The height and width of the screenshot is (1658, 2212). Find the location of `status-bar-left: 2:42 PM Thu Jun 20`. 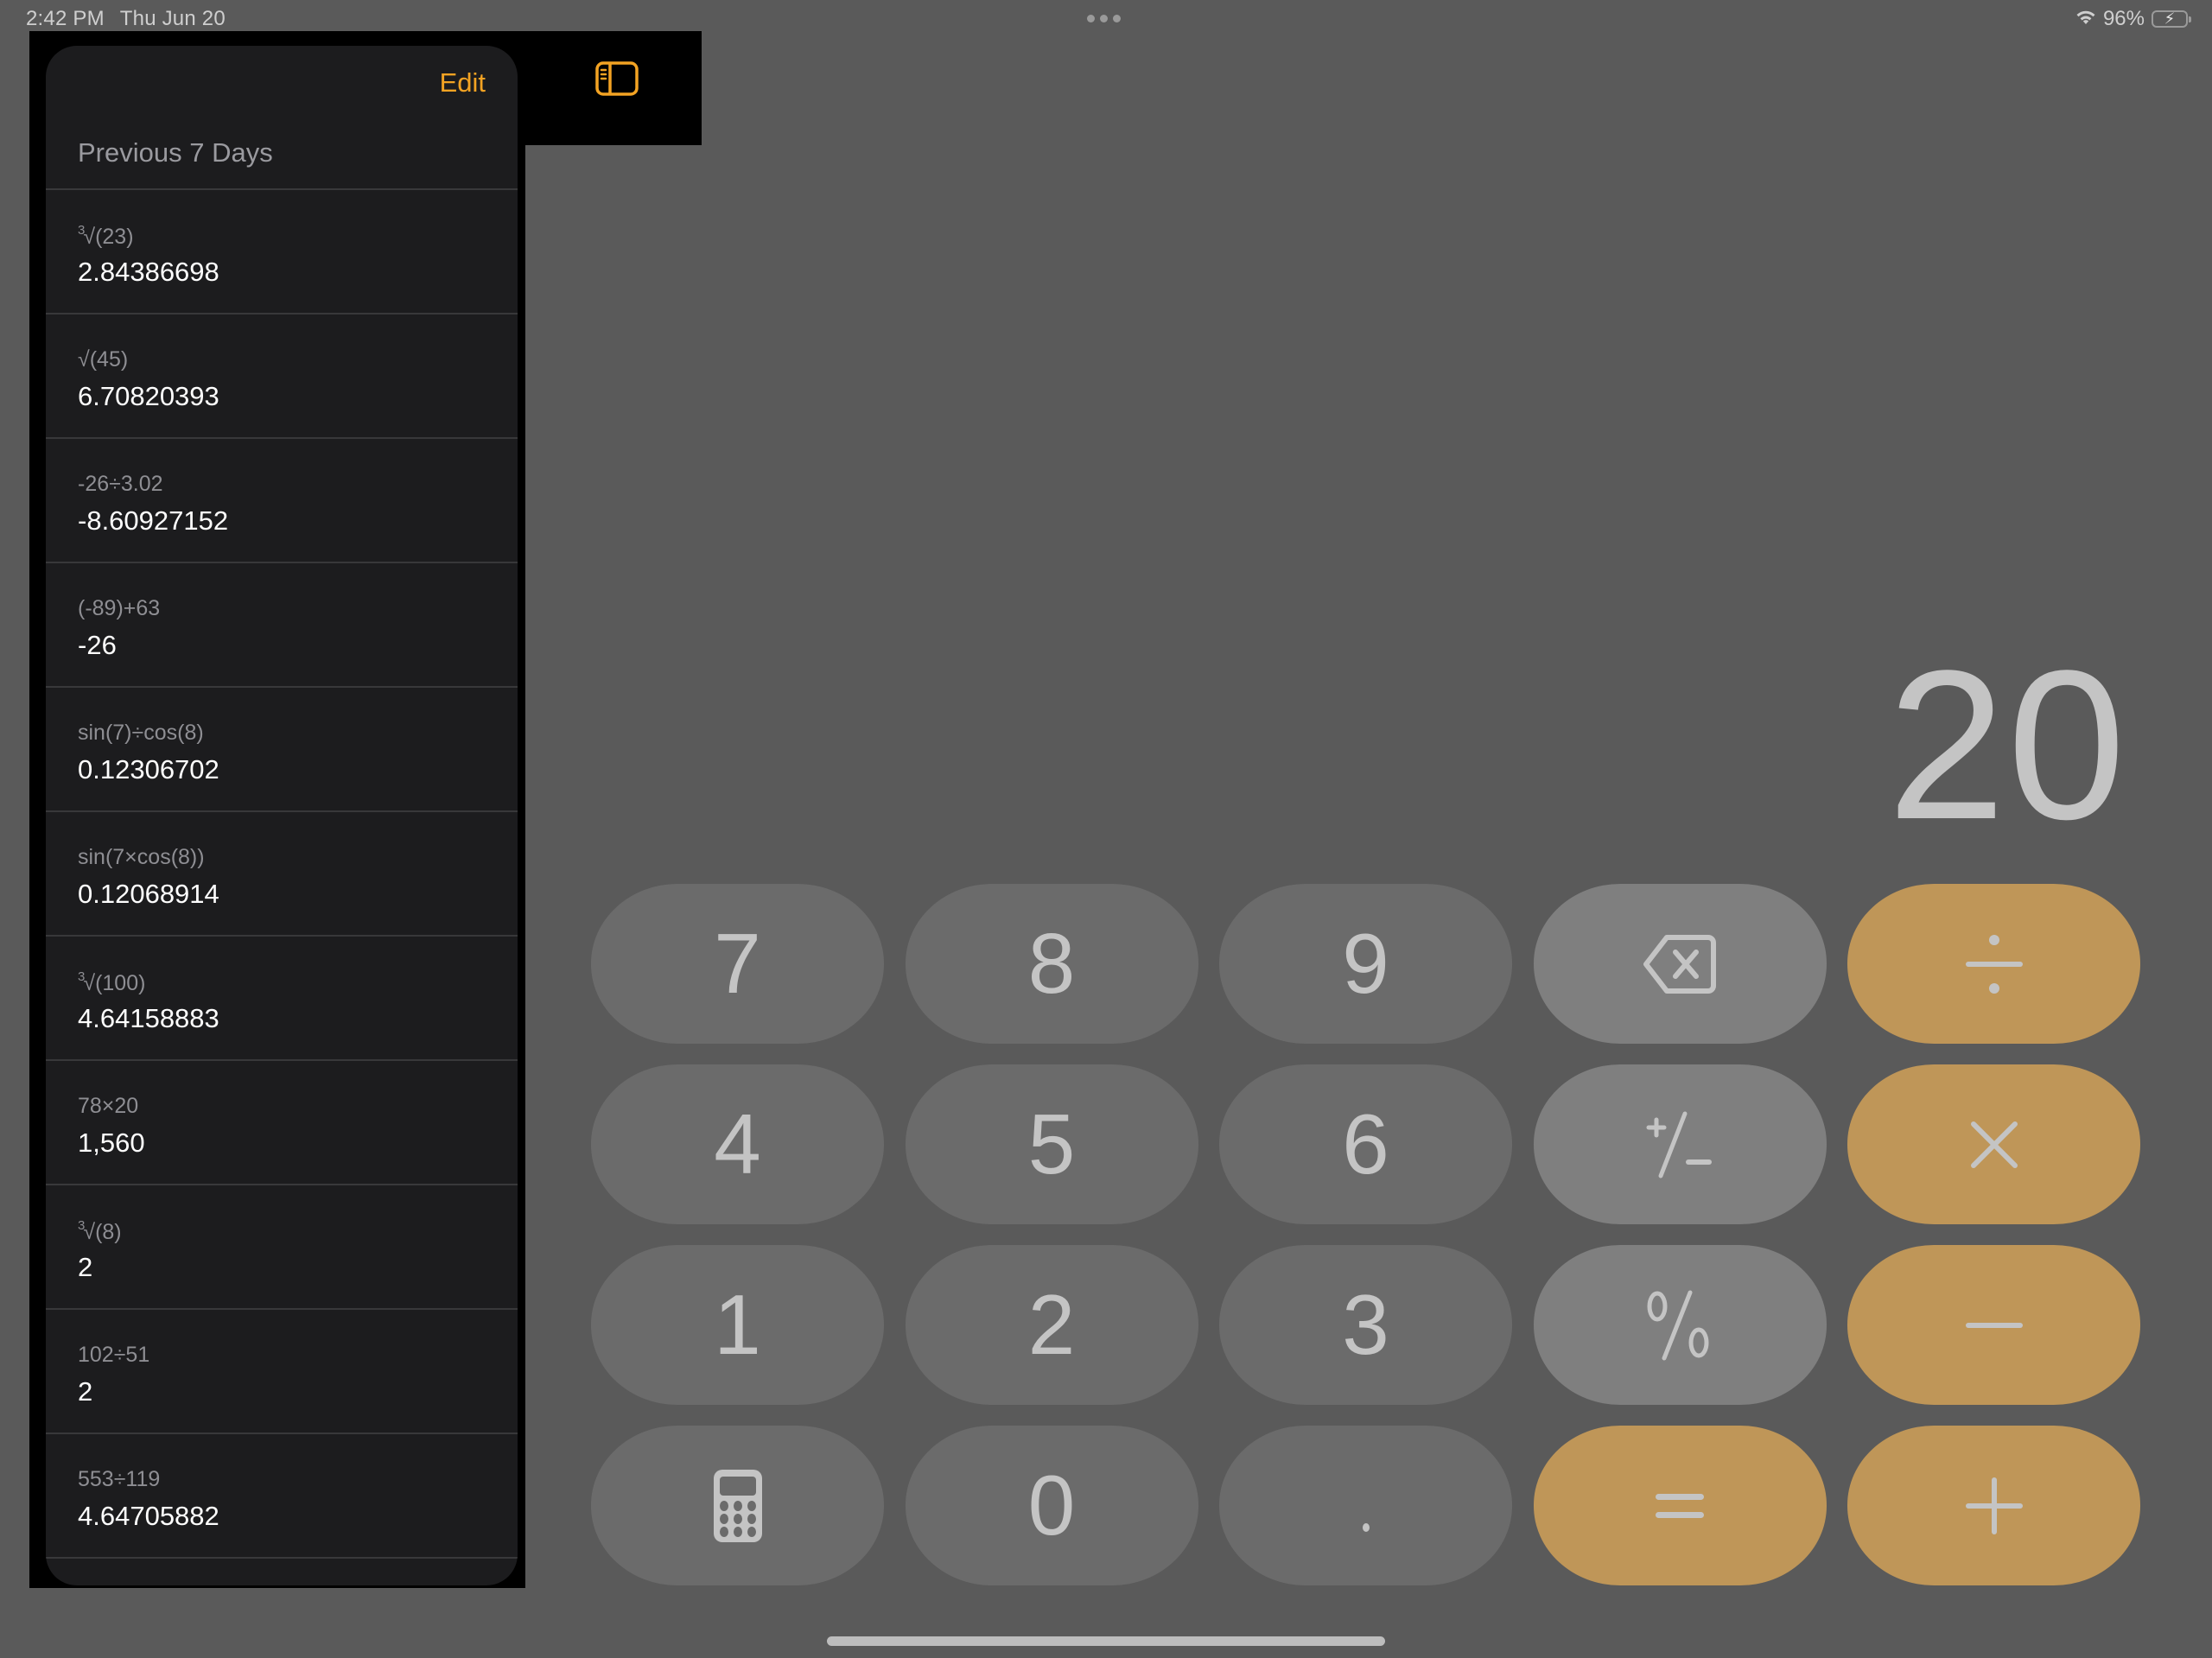

status-bar-left: 2:42 PM Thu Jun 20 is located at coordinates (126, 19).